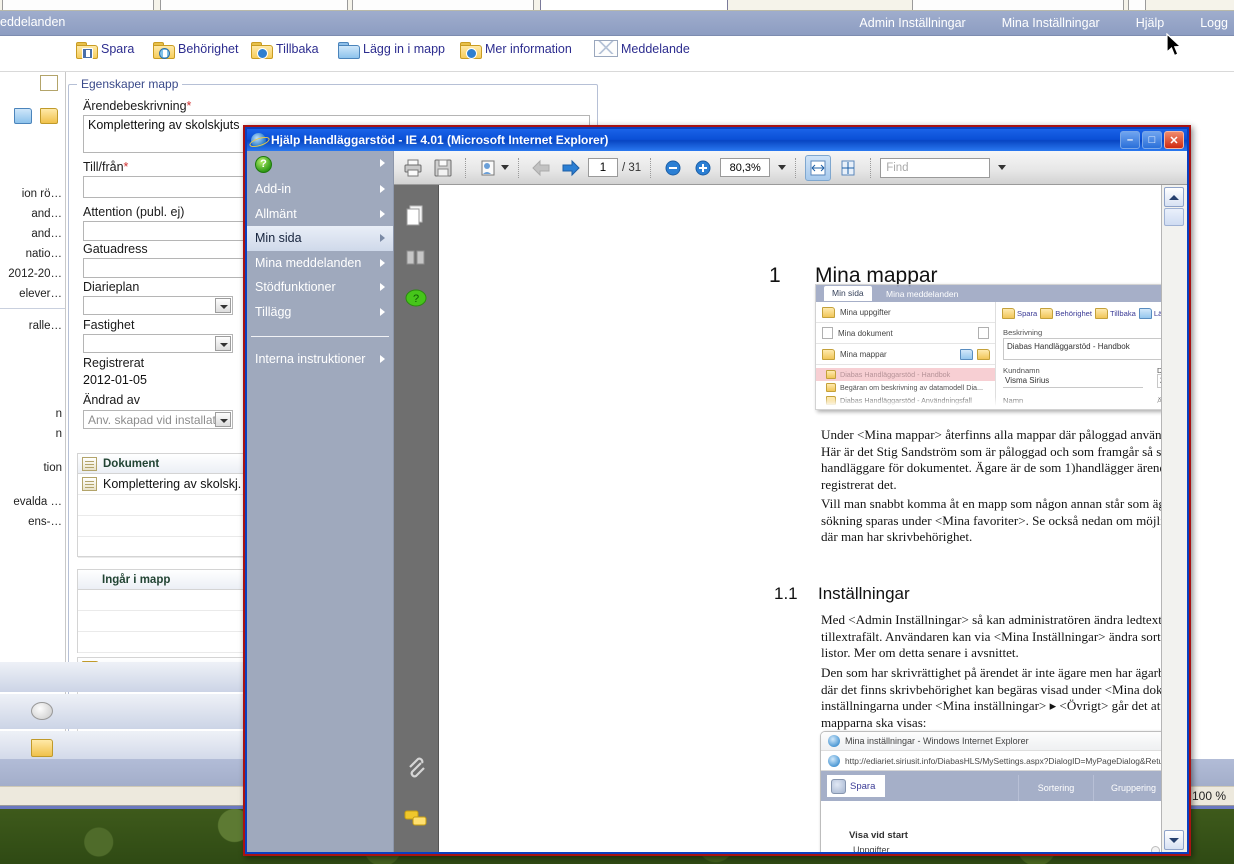 Image resolution: width=1234 pixels, height=864 pixels. I want to click on sidebar-item-tillagg: Tillägg, so click(320, 312).